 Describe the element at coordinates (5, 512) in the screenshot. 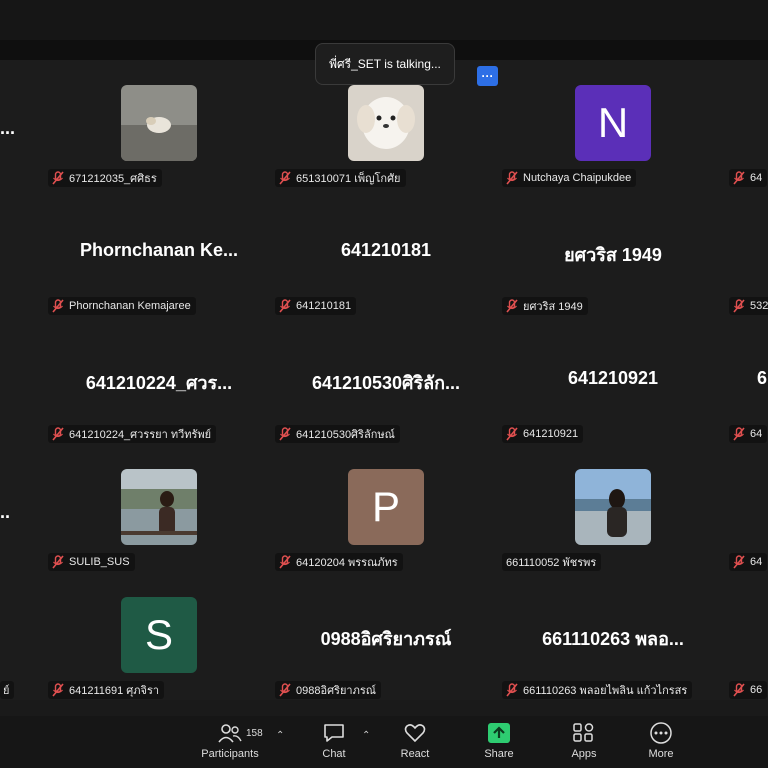

I see `left-tile-name-2: ..` at that location.